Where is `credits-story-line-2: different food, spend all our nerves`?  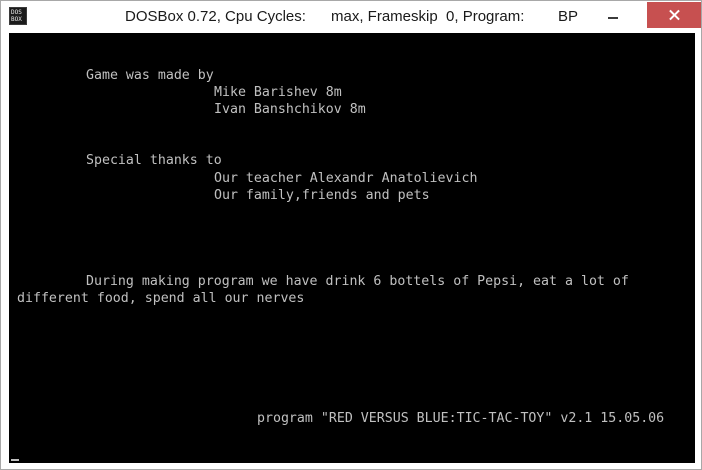 credits-story-line-2: different food, spend all our nerves is located at coordinates (161, 298).